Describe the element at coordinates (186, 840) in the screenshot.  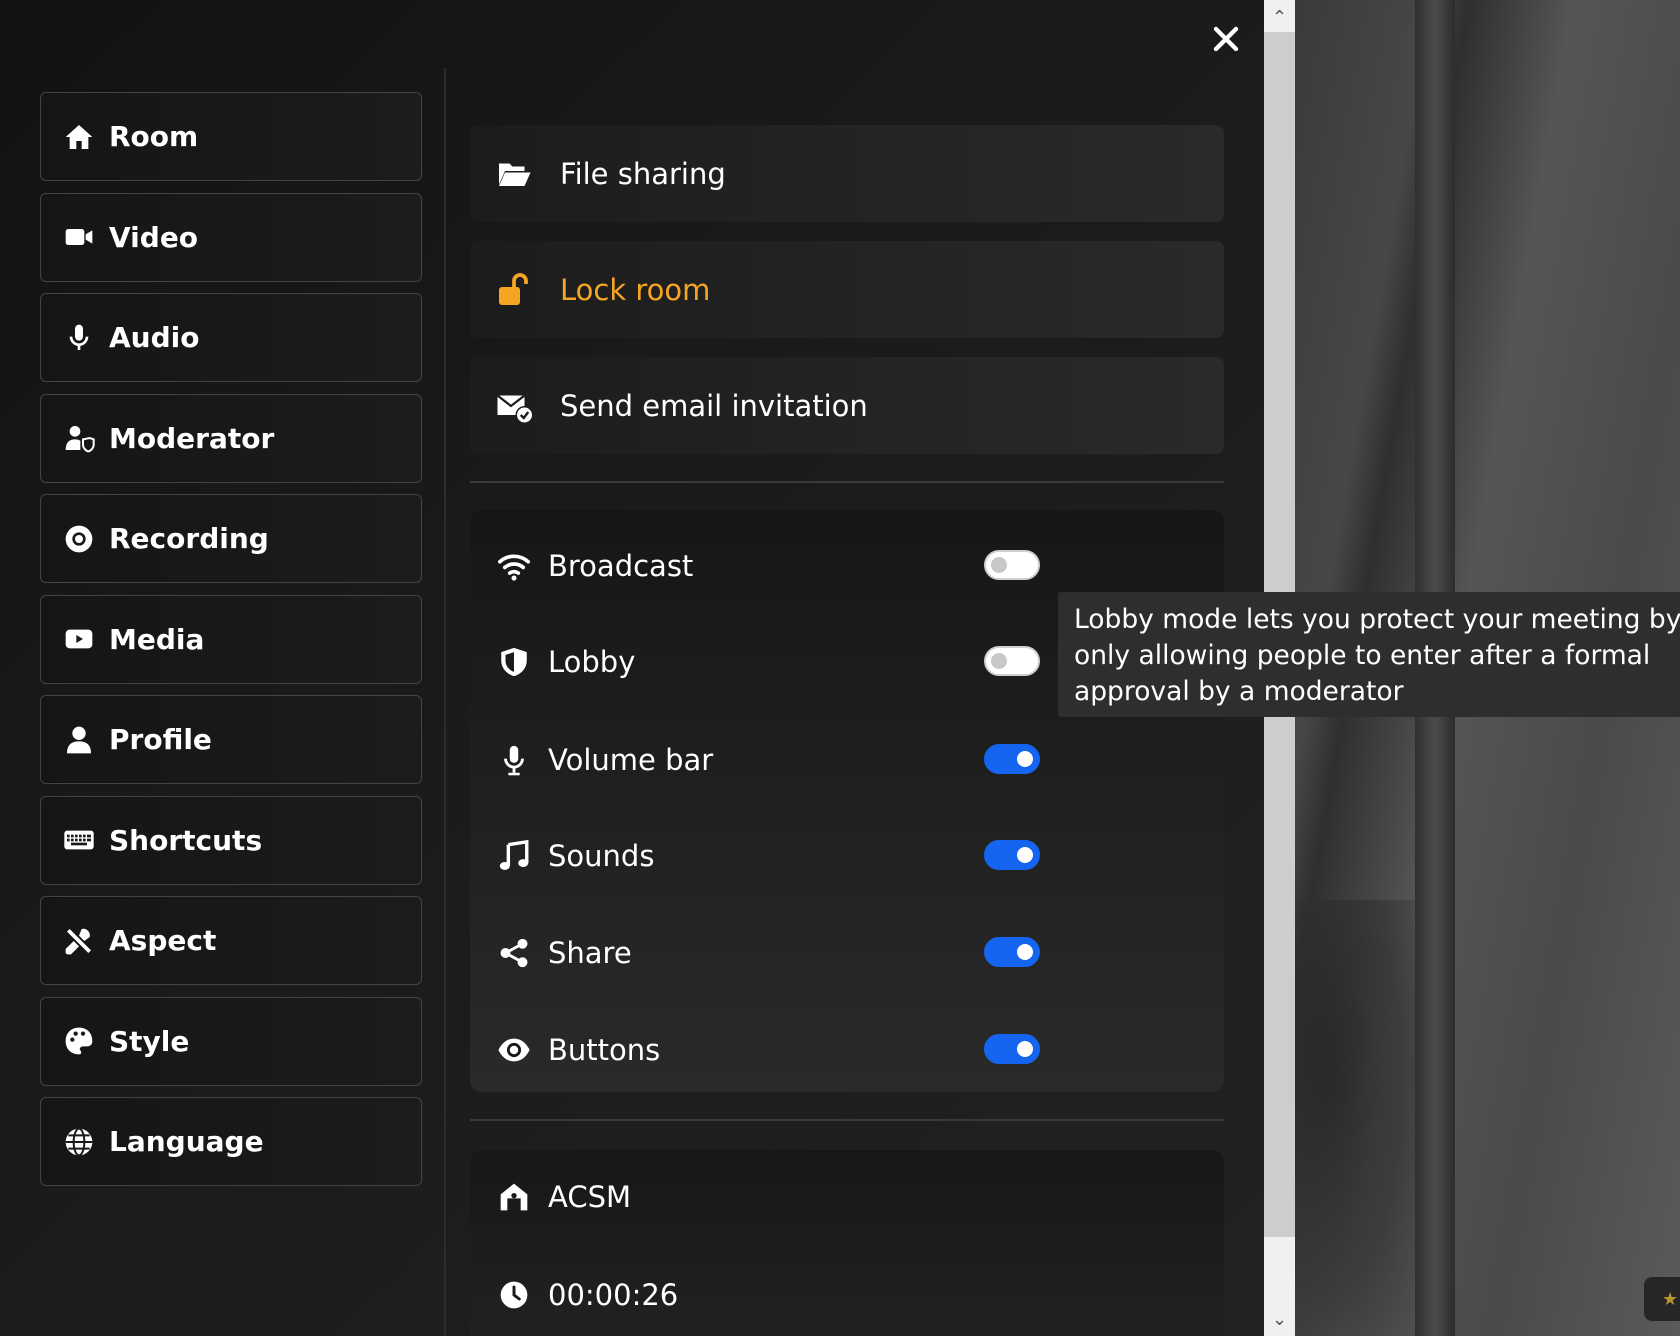
I see `nav-item-label: Shortcuts` at that location.